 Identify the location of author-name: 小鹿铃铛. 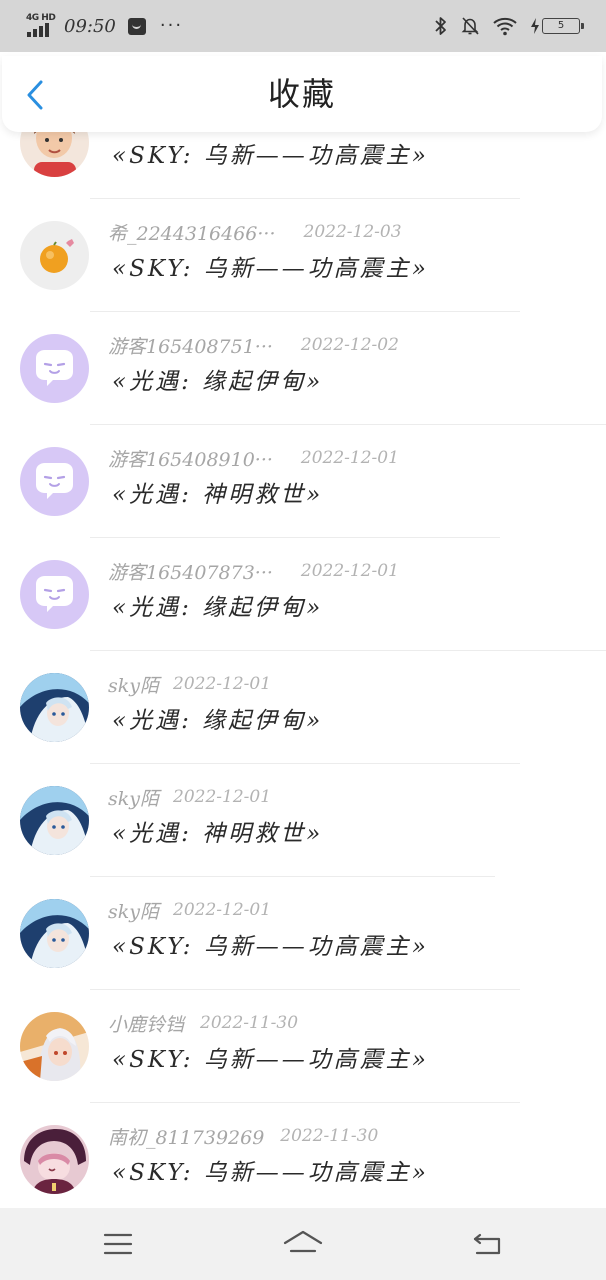
(146, 1024).